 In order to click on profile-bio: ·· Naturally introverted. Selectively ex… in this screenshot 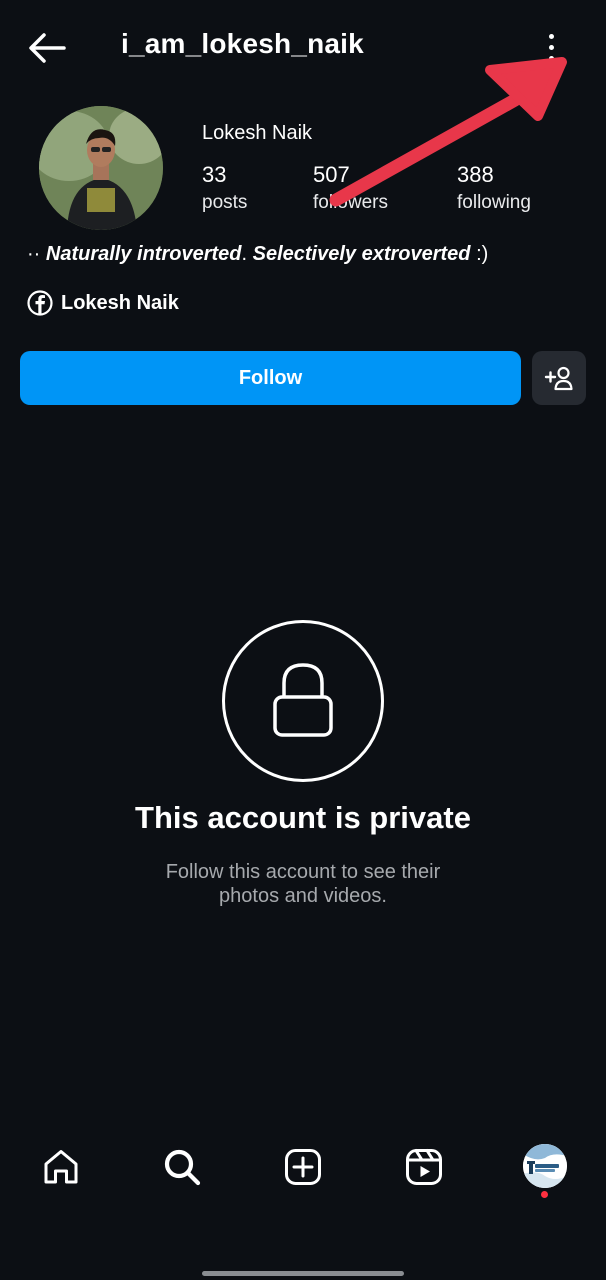, I will do `click(257, 254)`.